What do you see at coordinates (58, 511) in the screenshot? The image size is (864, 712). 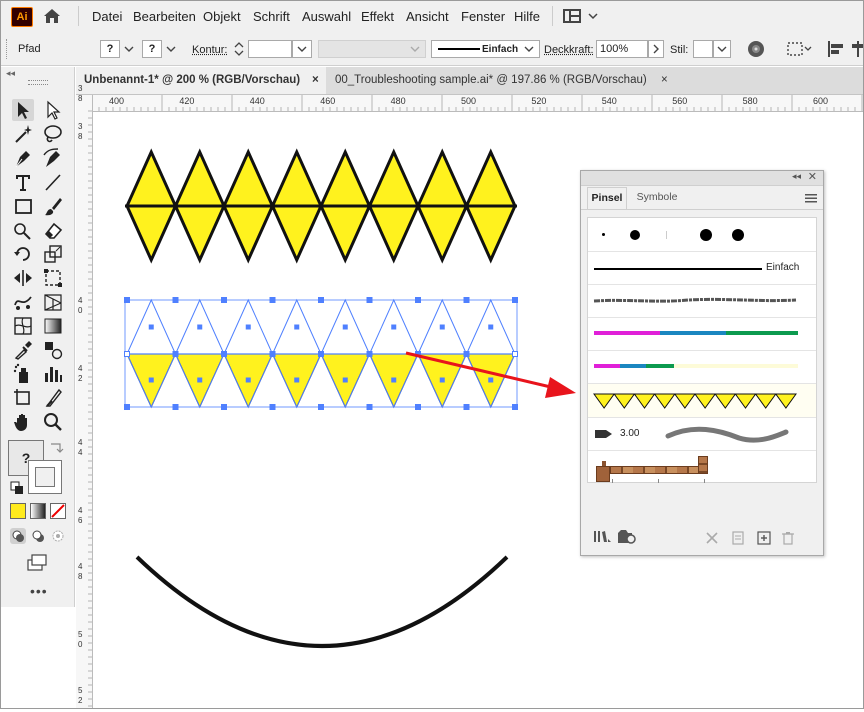 I see `none-mode-icon` at bounding box center [58, 511].